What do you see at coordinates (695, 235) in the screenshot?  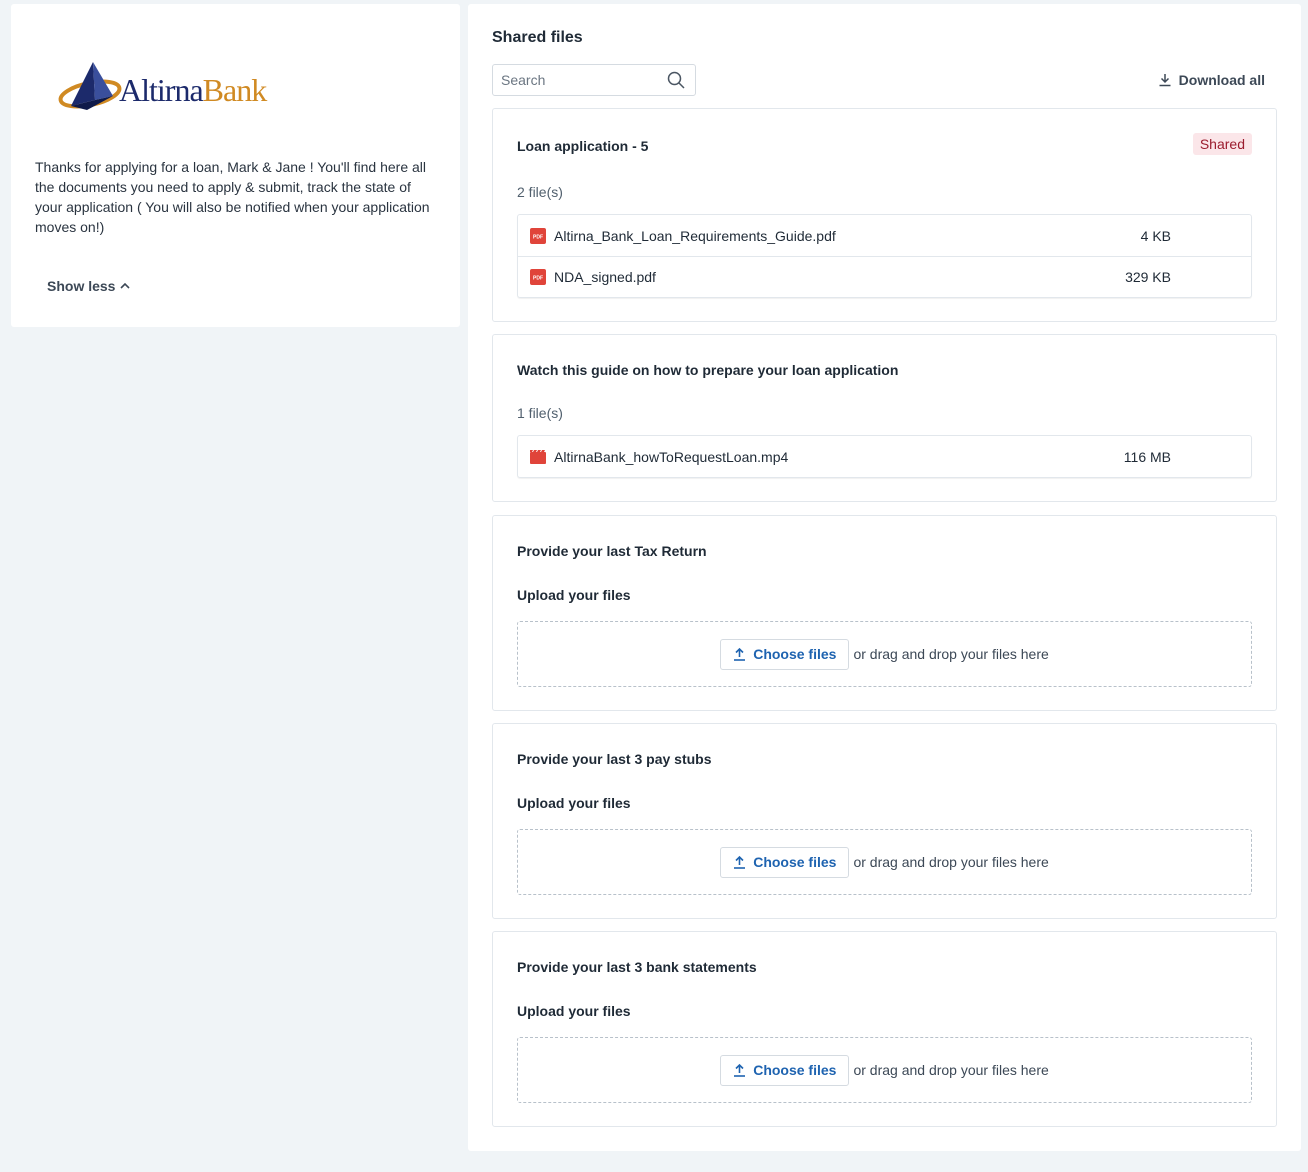 I see `file-name: Altirna_Bank_Loan_Requirements_Guide.pdf` at bounding box center [695, 235].